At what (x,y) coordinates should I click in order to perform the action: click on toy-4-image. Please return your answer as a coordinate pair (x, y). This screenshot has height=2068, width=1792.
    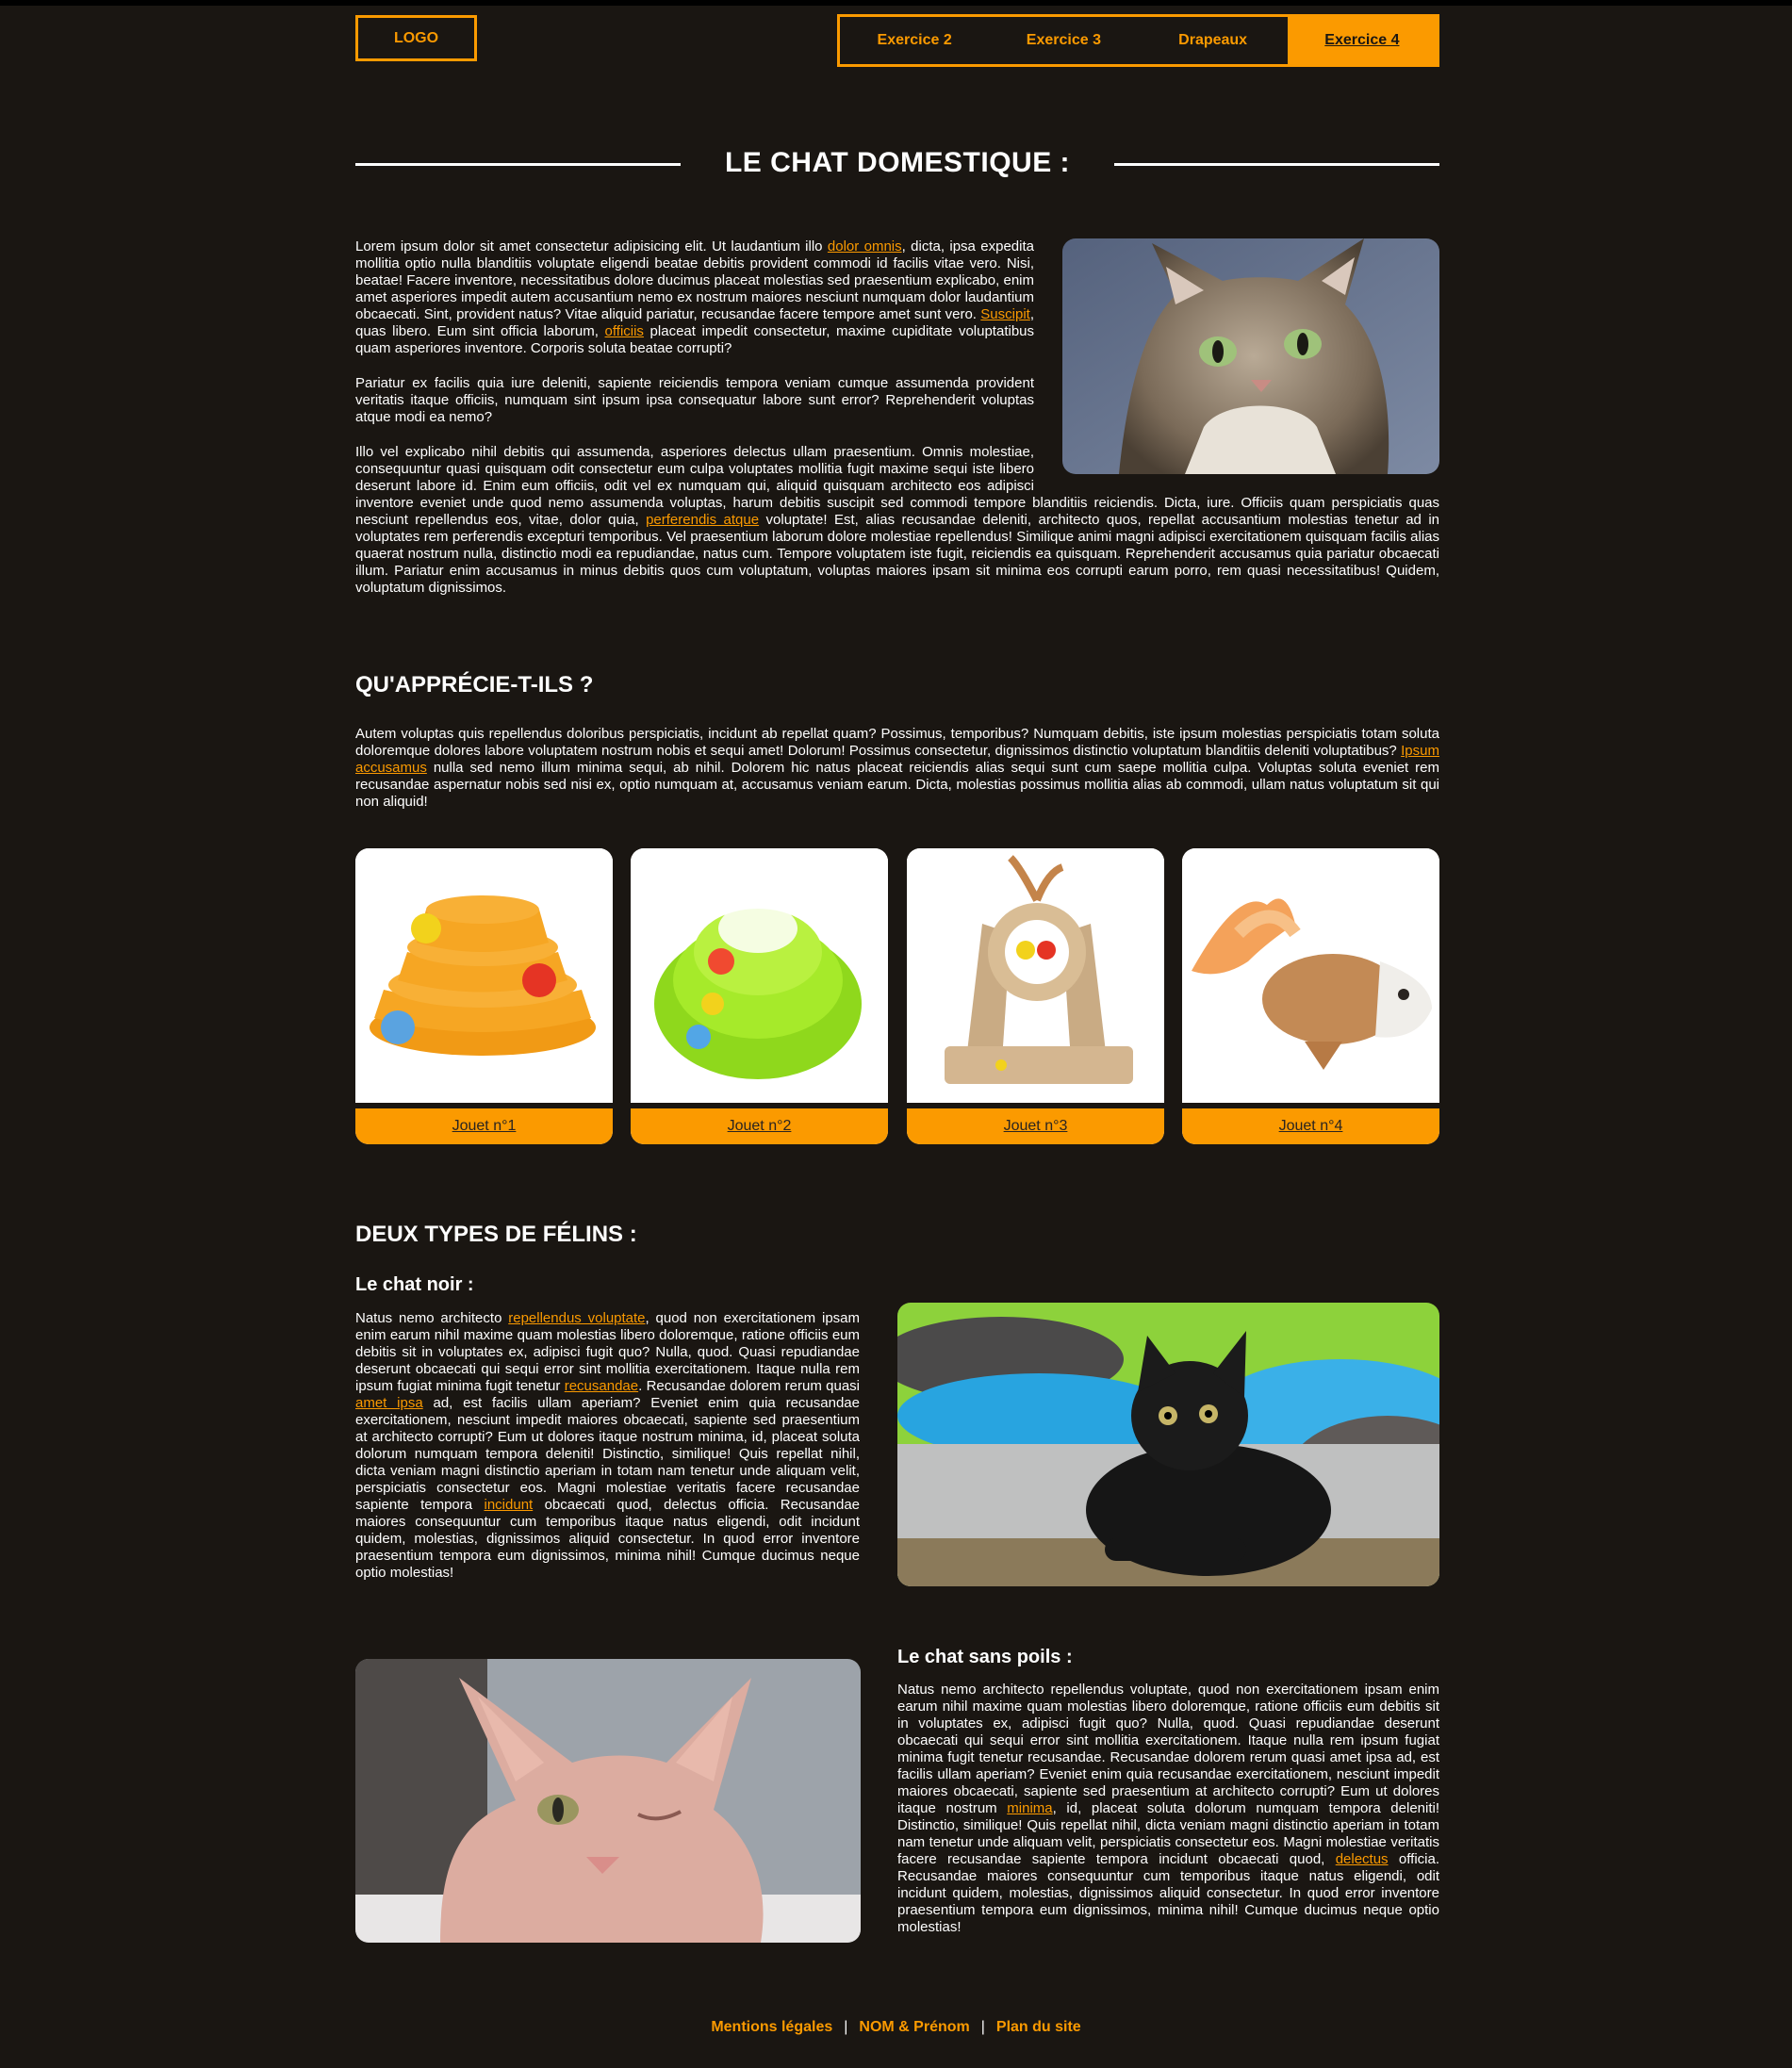
    Looking at the image, I should click on (1310, 976).